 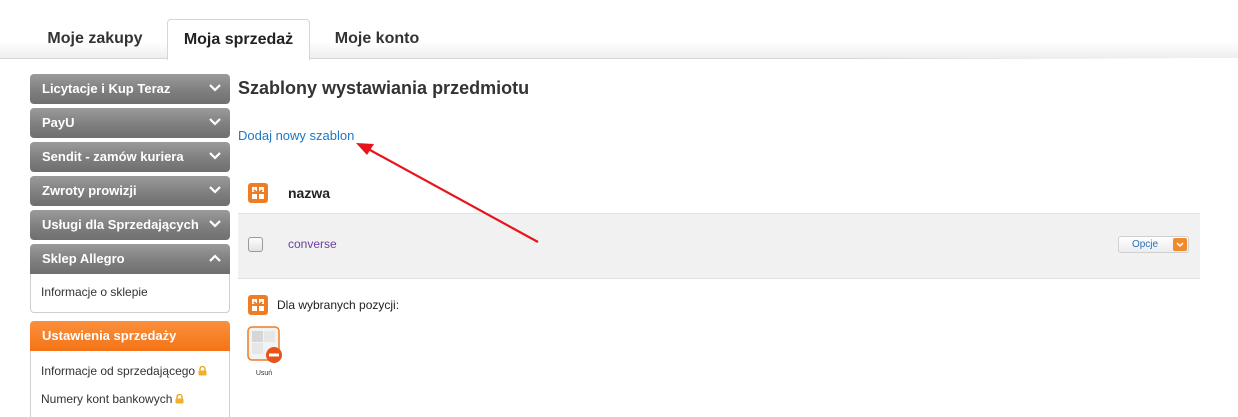 I want to click on sidebar-item-label: PayU, so click(x=58, y=122).